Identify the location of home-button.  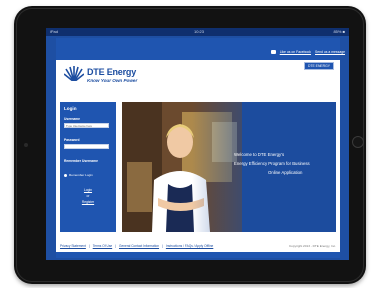
(358, 142).